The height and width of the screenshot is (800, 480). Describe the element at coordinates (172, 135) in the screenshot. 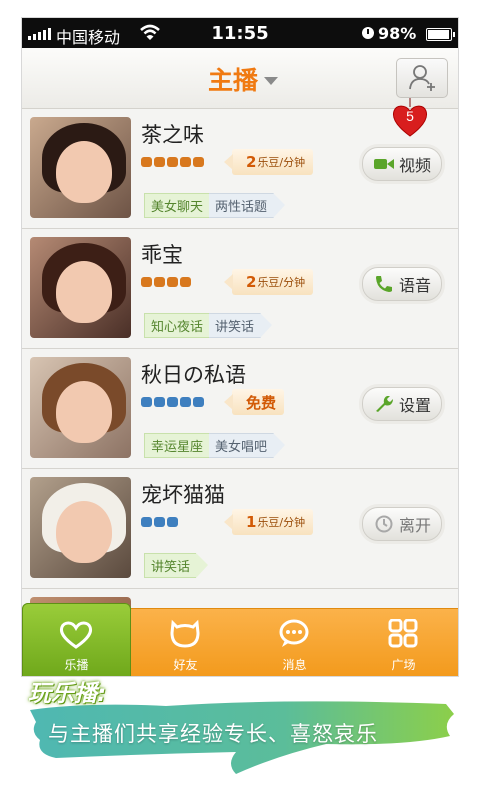

I see `host-name: 茶之味` at that location.